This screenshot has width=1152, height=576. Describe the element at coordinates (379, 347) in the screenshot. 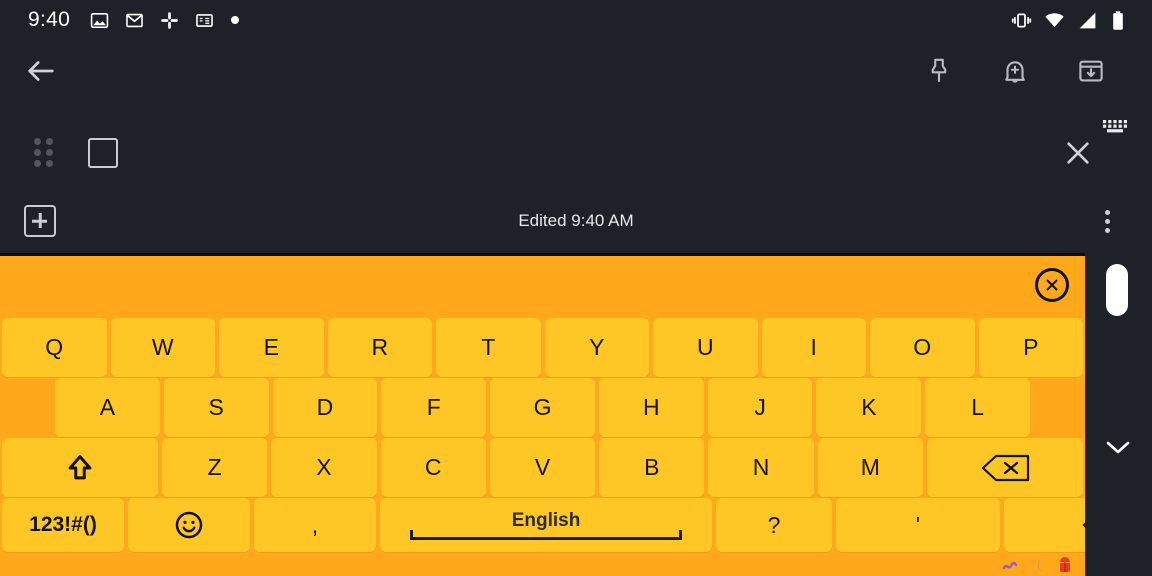

I see `key-r: R` at that location.